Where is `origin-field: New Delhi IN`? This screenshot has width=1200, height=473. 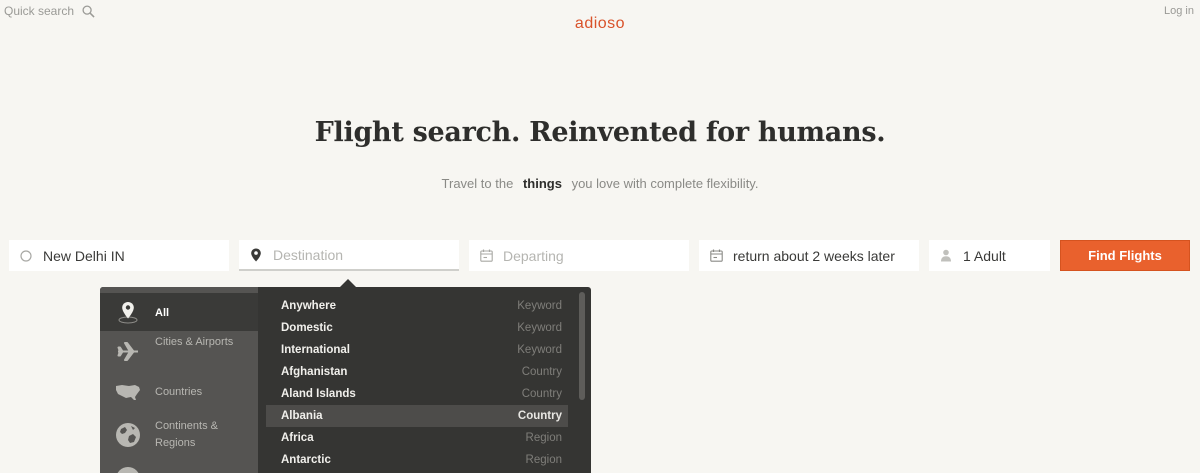
origin-field: New Delhi IN is located at coordinates (119, 255).